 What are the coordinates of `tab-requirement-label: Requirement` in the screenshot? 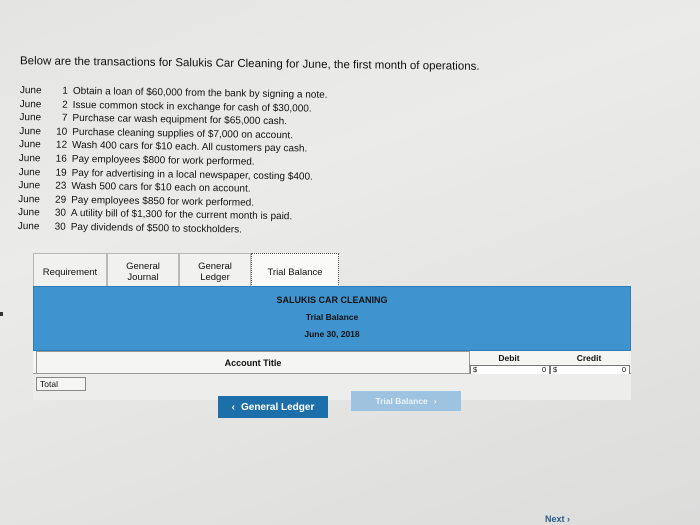 It's located at (70, 272).